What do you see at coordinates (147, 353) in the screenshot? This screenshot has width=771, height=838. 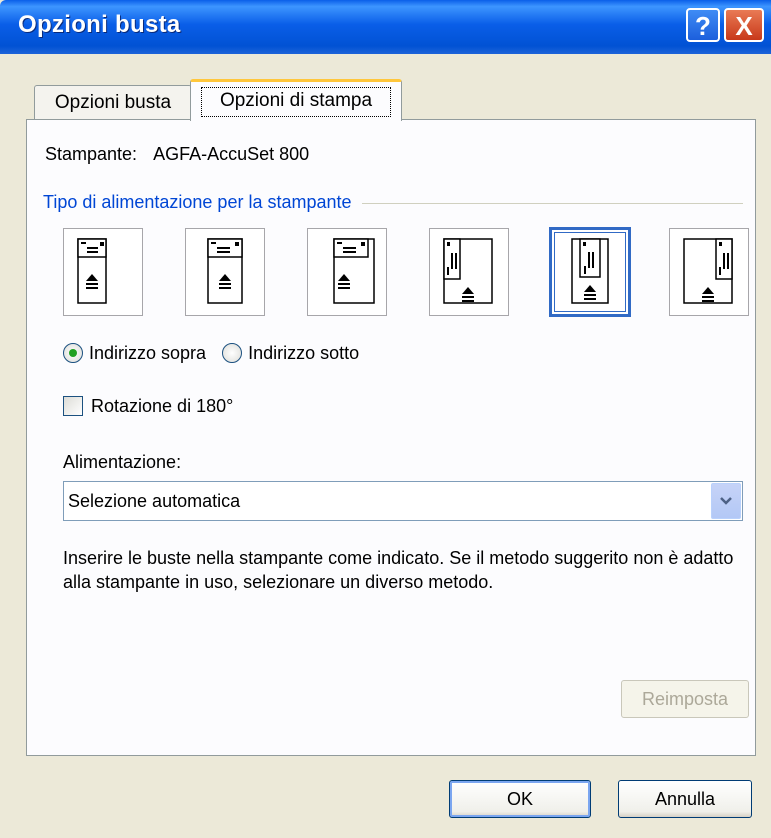 I see `radio-face-up-label: Indirizzo sopra` at bounding box center [147, 353].